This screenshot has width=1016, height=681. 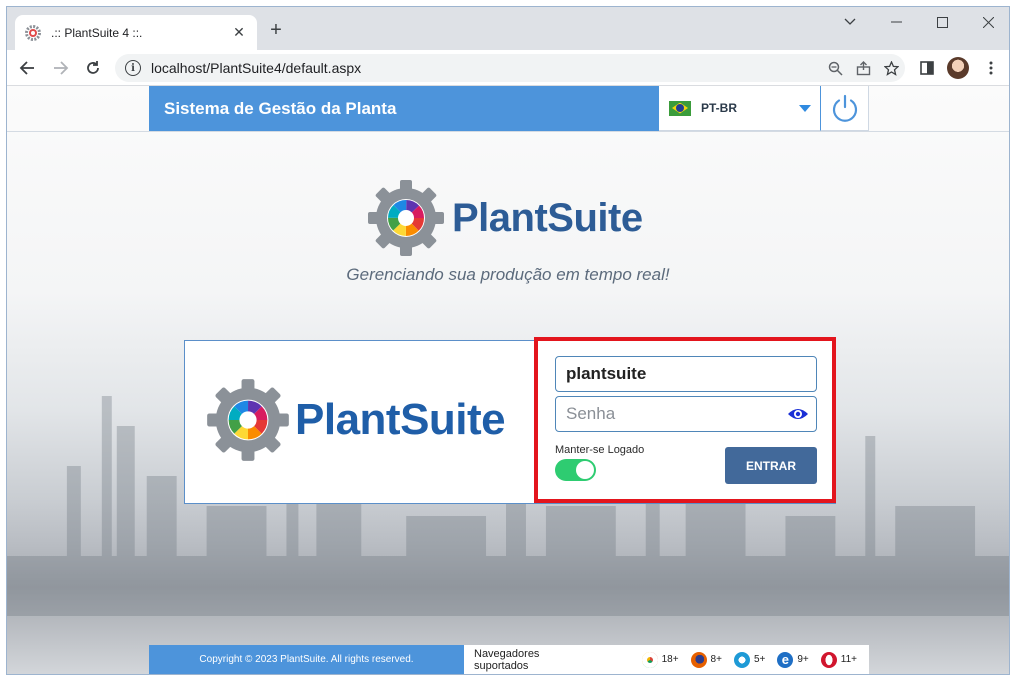 I want to click on minimize-button, so click(x=896, y=22).